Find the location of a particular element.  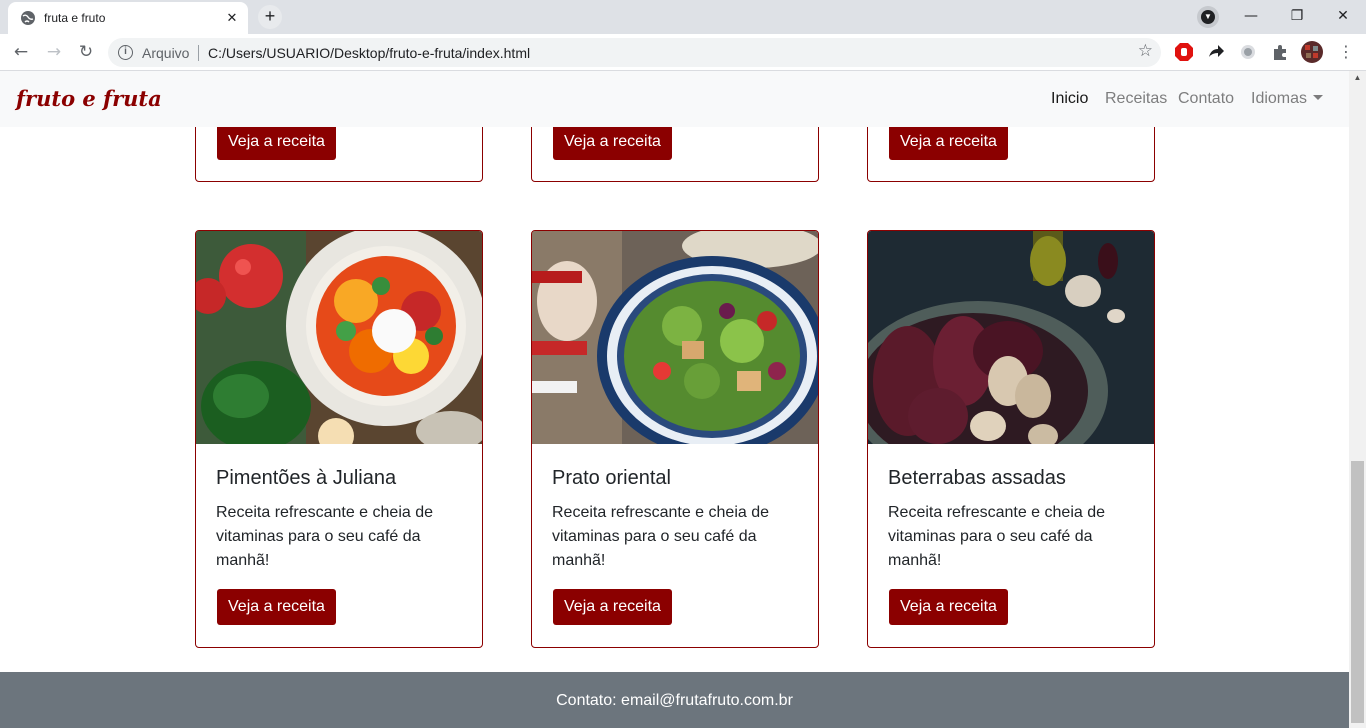

site-footer: Contato: email@frutafruto.com.br is located at coordinates (674, 700).